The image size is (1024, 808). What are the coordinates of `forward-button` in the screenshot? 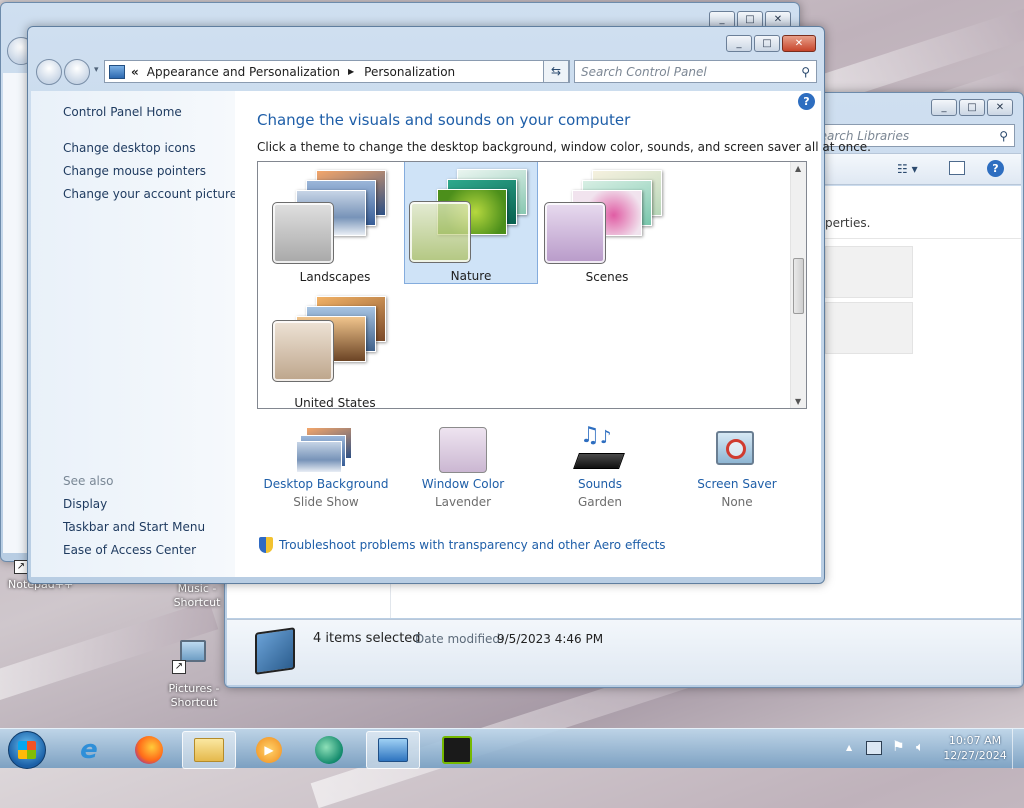 It's located at (77, 72).